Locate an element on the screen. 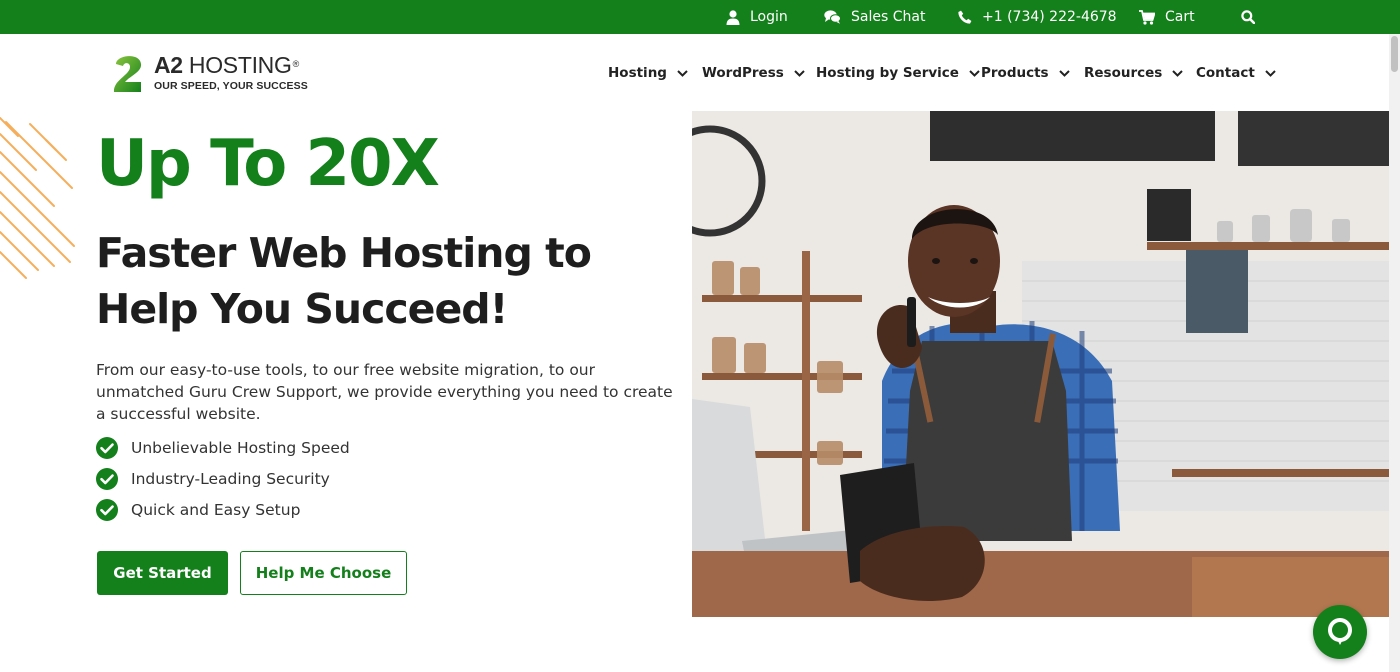 The width and height of the screenshot is (1400, 672). nav-label: Products is located at coordinates (1015, 73).